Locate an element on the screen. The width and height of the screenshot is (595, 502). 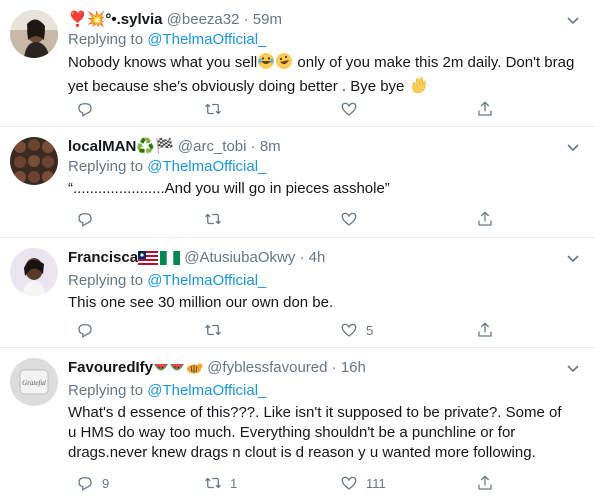
nigeria-flag-icon is located at coordinates (170, 261).